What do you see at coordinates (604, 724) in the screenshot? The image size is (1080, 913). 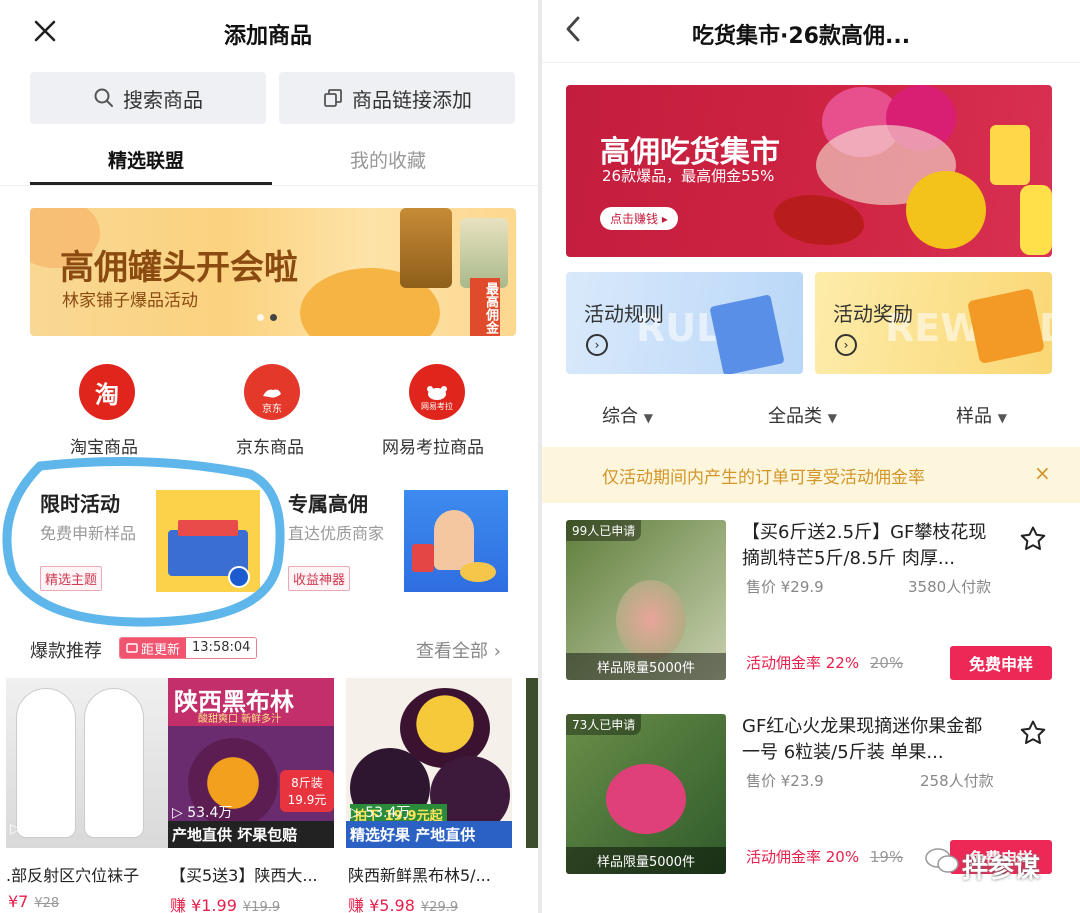 I see `apply-count-badge: 73人已申请` at bounding box center [604, 724].